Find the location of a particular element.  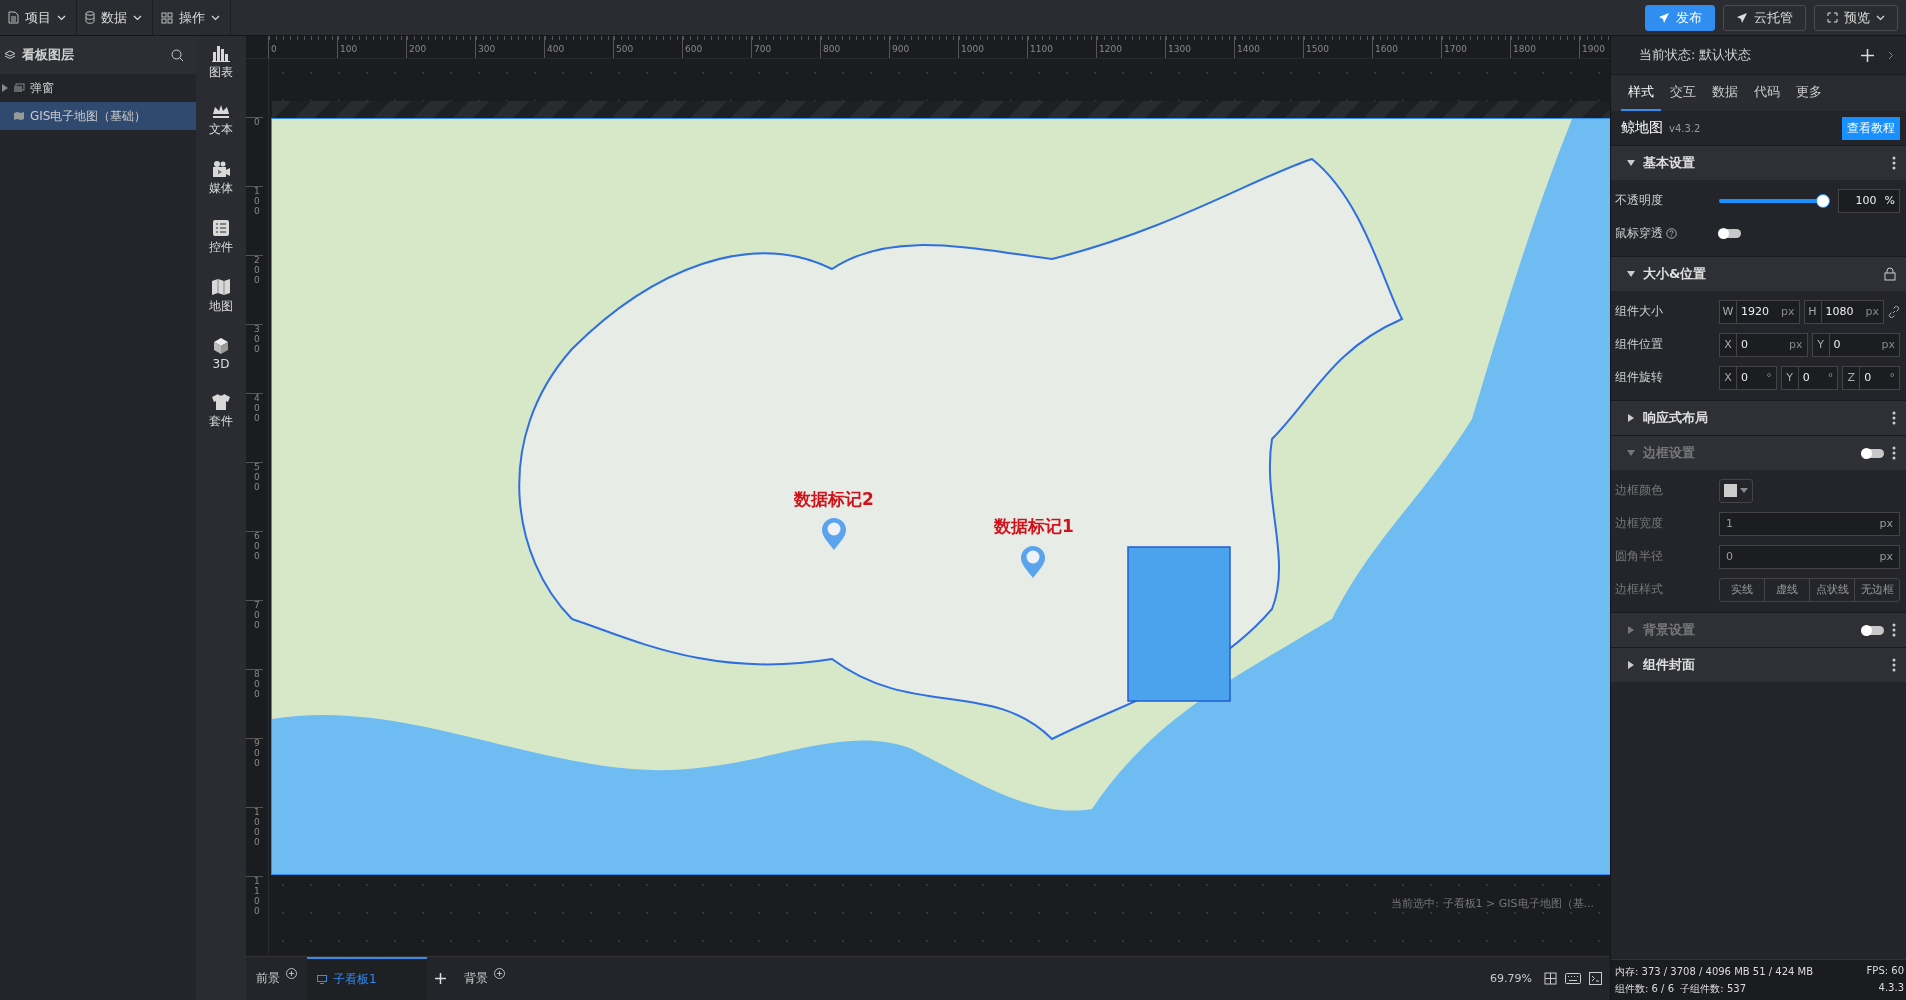

ruler-label: 300 is located at coordinates (254, 358).